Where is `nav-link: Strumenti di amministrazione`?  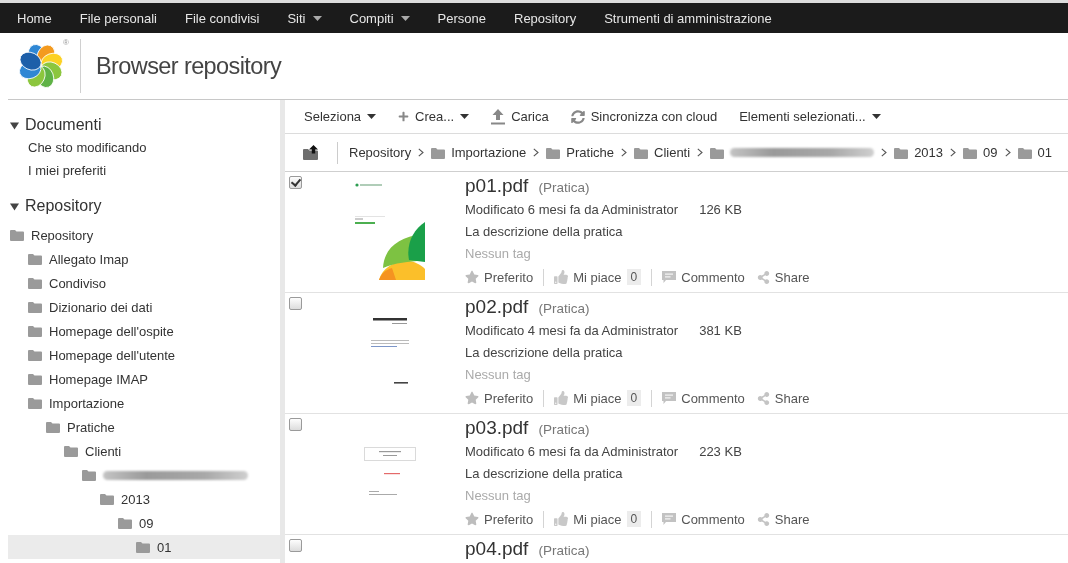 nav-link: Strumenti di amministrazione is located at coordinates (688, 18).